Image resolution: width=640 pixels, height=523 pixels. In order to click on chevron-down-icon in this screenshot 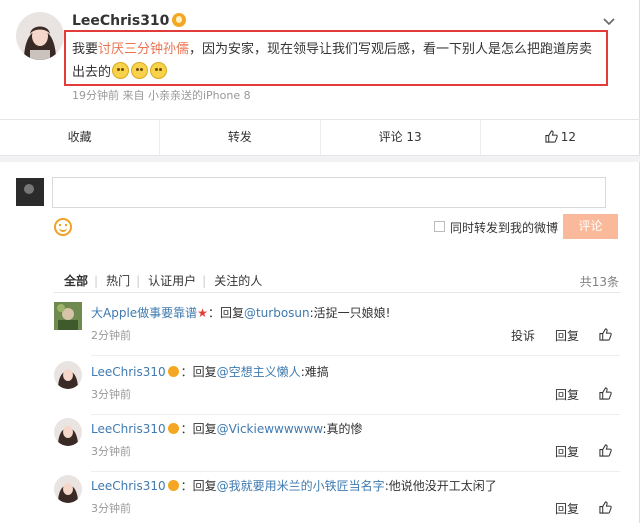, I will do `click(609, 22)`.